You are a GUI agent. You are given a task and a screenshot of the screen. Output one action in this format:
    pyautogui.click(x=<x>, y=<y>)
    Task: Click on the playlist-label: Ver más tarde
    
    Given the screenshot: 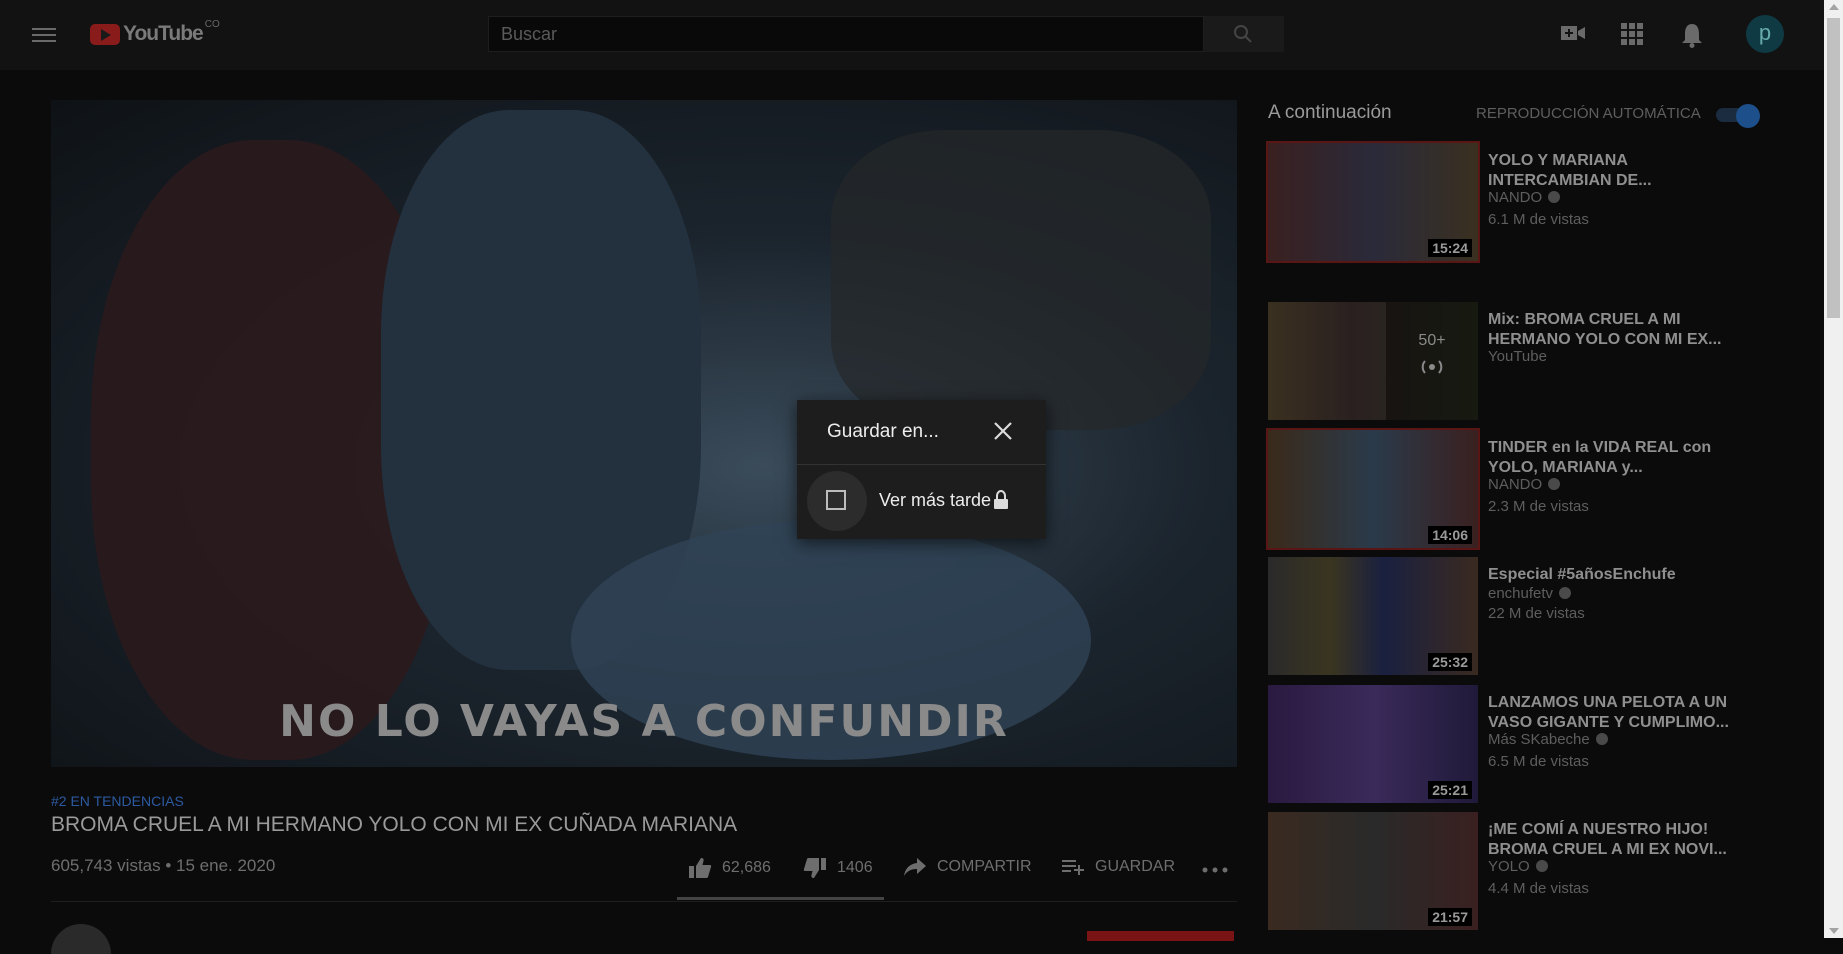 What is the action you would take?
    pyautogui.click(x=935, y=500)
    